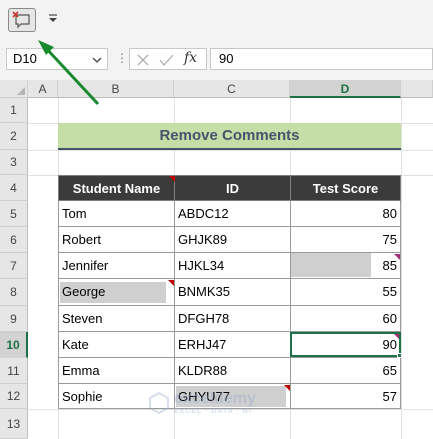 This screenshot has height=439, width=433. I want to click on column-header-a: A, so click(43, 89).